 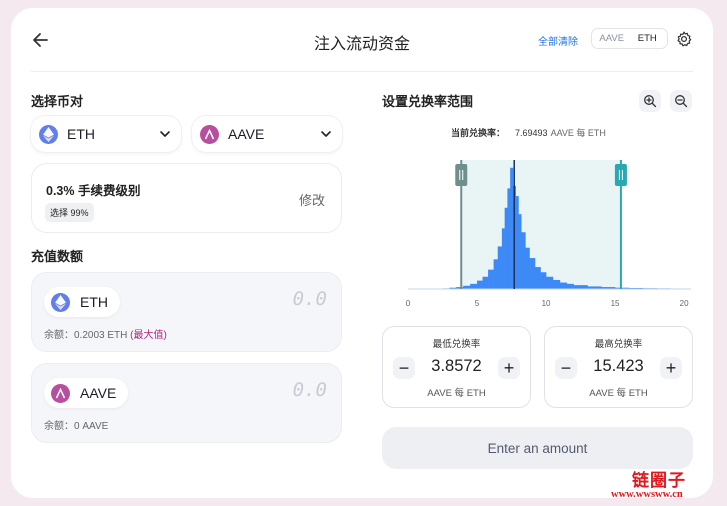 What do you see at coordinates (267, 134) in the screenshot?
I see `token-b-select: AAVE` at bounding box center [267, 134].